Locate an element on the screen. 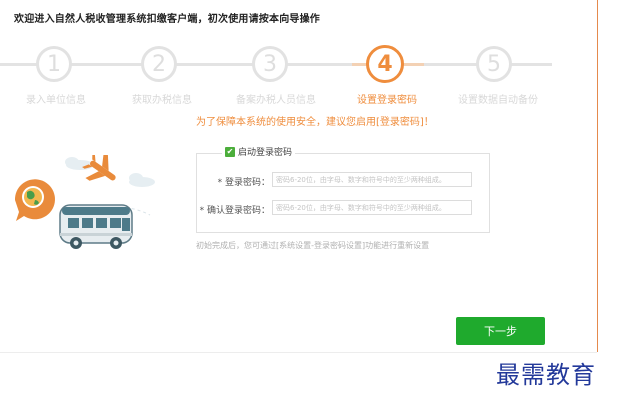 The width and height of the screenshot is (619, 402). step-2-circle: 2 is located at coordinates (159, 64).